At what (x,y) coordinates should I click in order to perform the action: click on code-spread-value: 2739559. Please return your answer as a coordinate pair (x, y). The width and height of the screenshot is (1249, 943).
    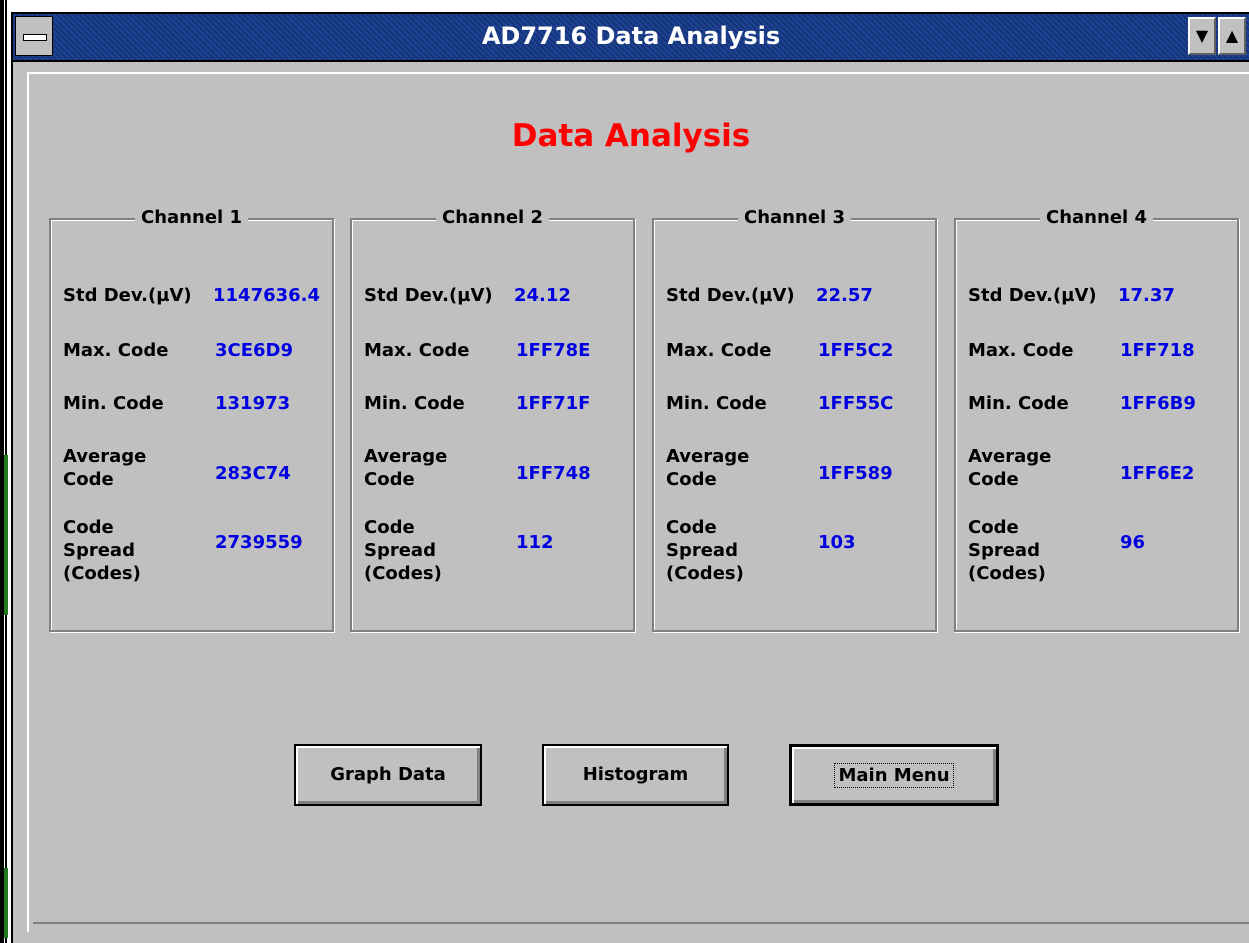
    Looking at the image, I should click on (259, 542).